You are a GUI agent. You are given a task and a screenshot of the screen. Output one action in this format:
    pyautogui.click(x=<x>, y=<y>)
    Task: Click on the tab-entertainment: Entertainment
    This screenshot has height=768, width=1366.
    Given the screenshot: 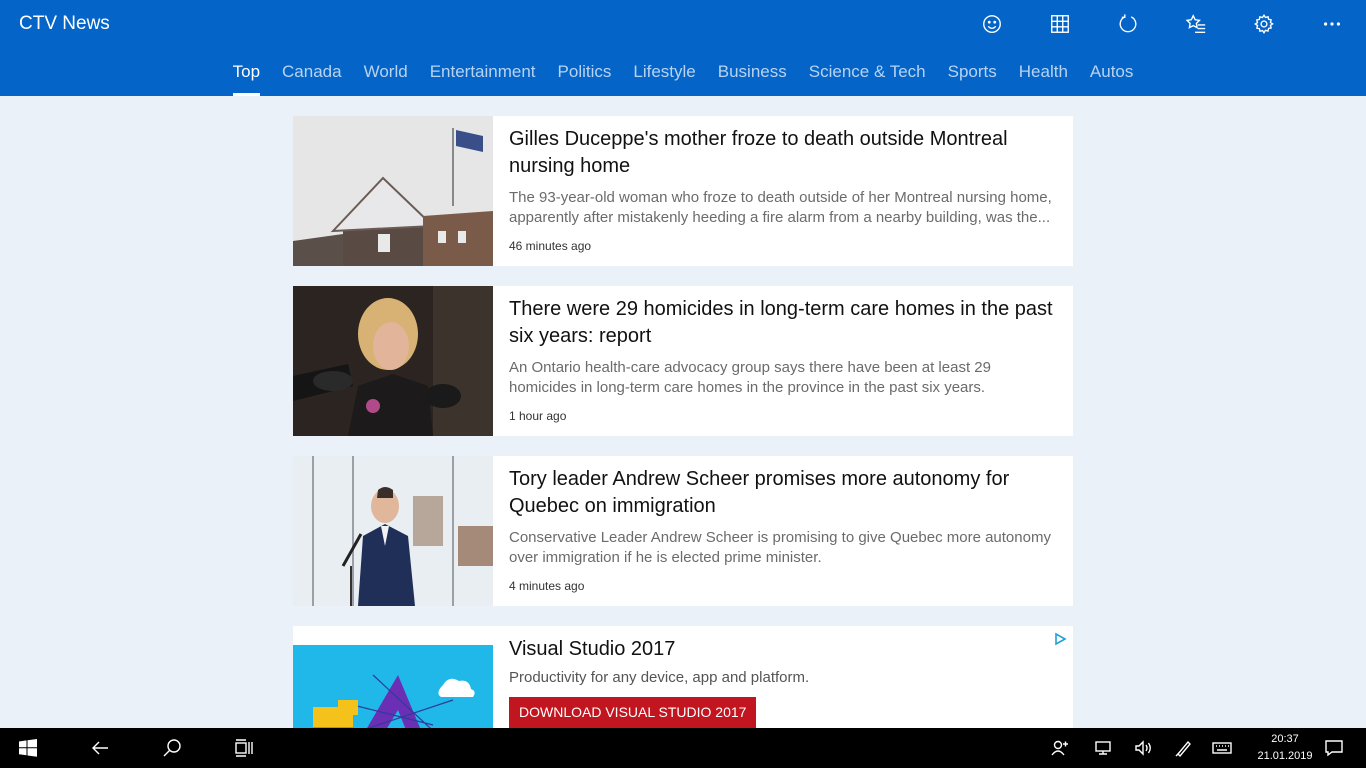 What is the action you would take?
    pyautogui.click(x=483, y=74)
    